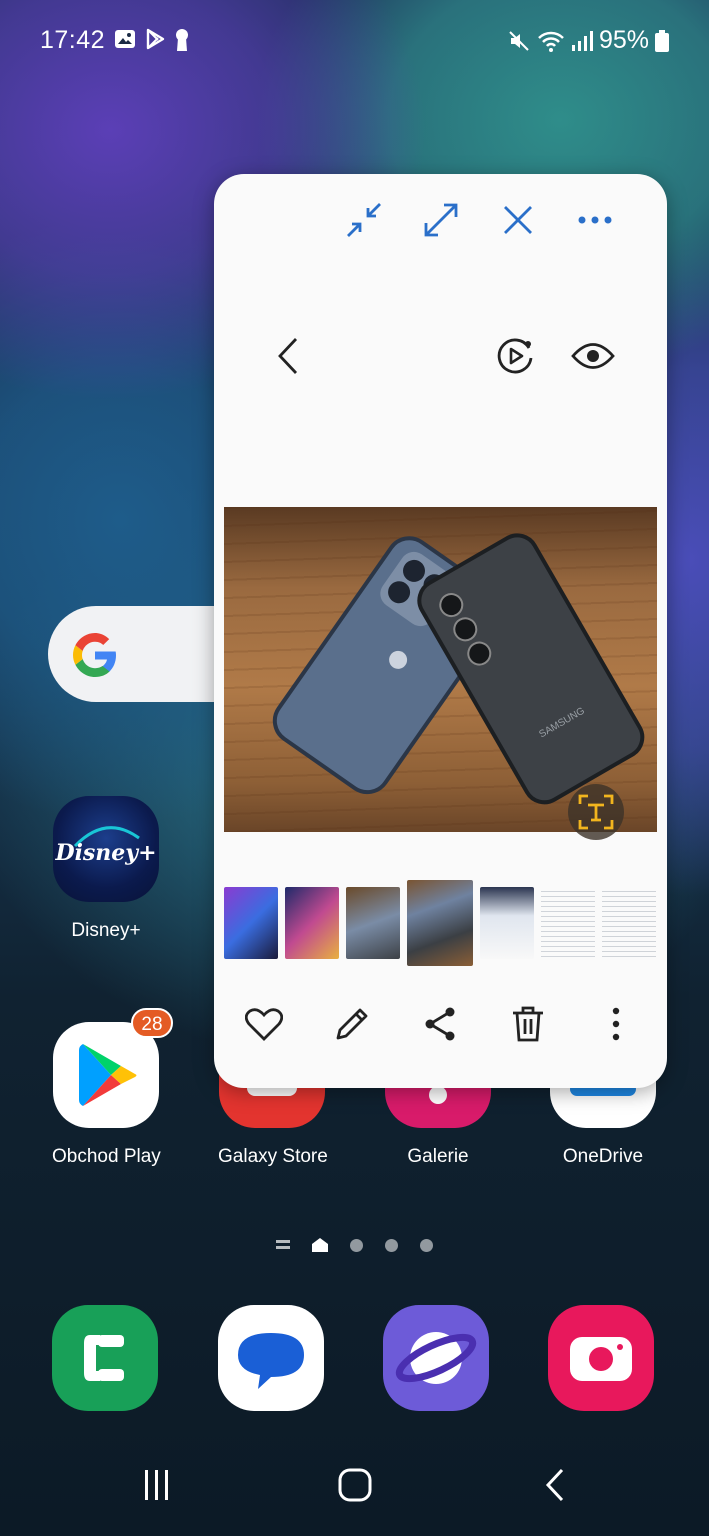 This screenshot has height=1536, width=709. I want to click on app-label: OneDrive, so click(603, 1156).